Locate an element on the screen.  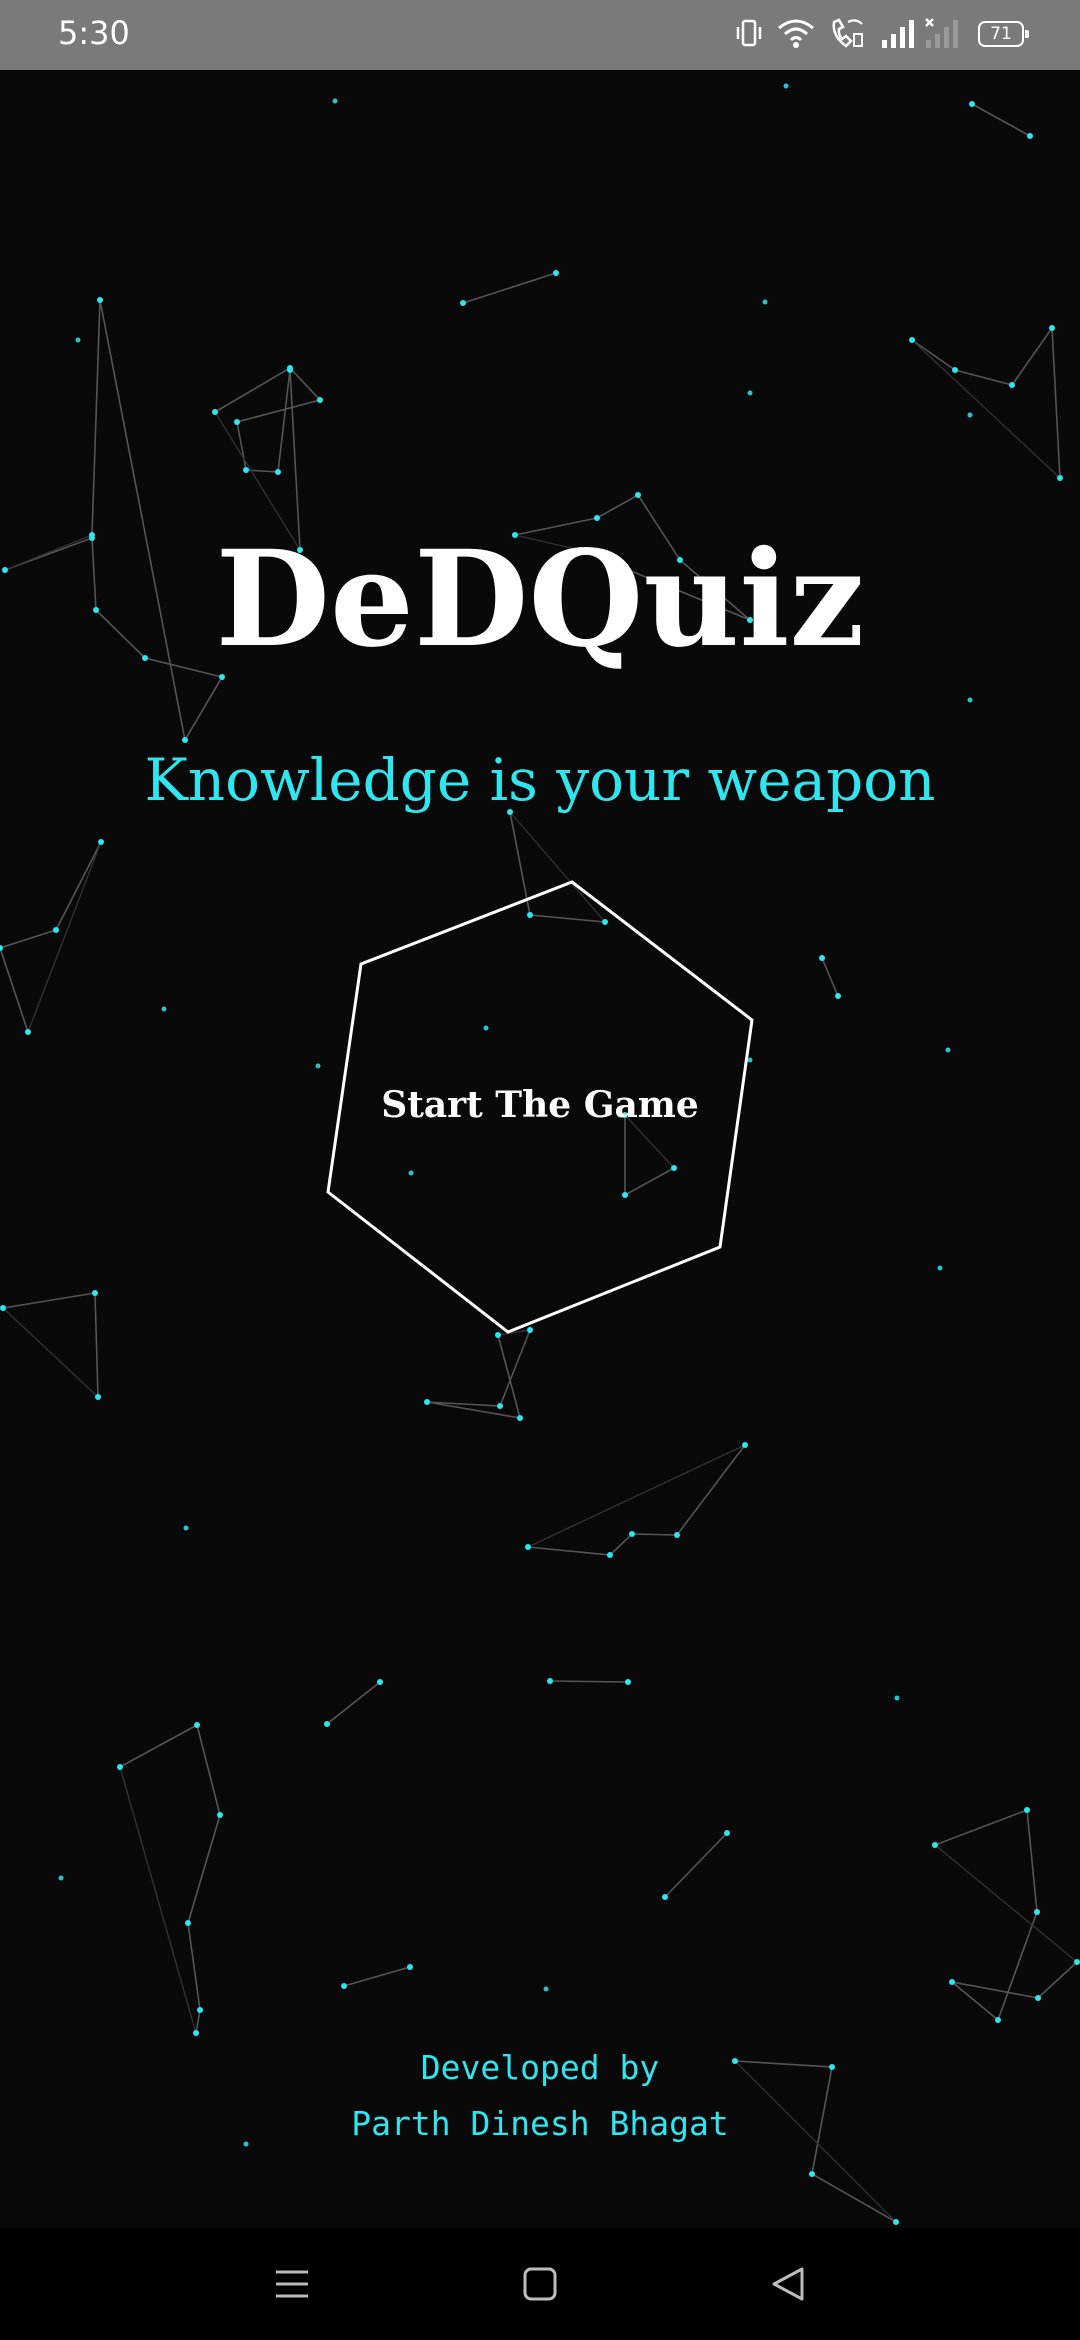
start-game-button: Start The Game is located at coordinates (540, 1105).